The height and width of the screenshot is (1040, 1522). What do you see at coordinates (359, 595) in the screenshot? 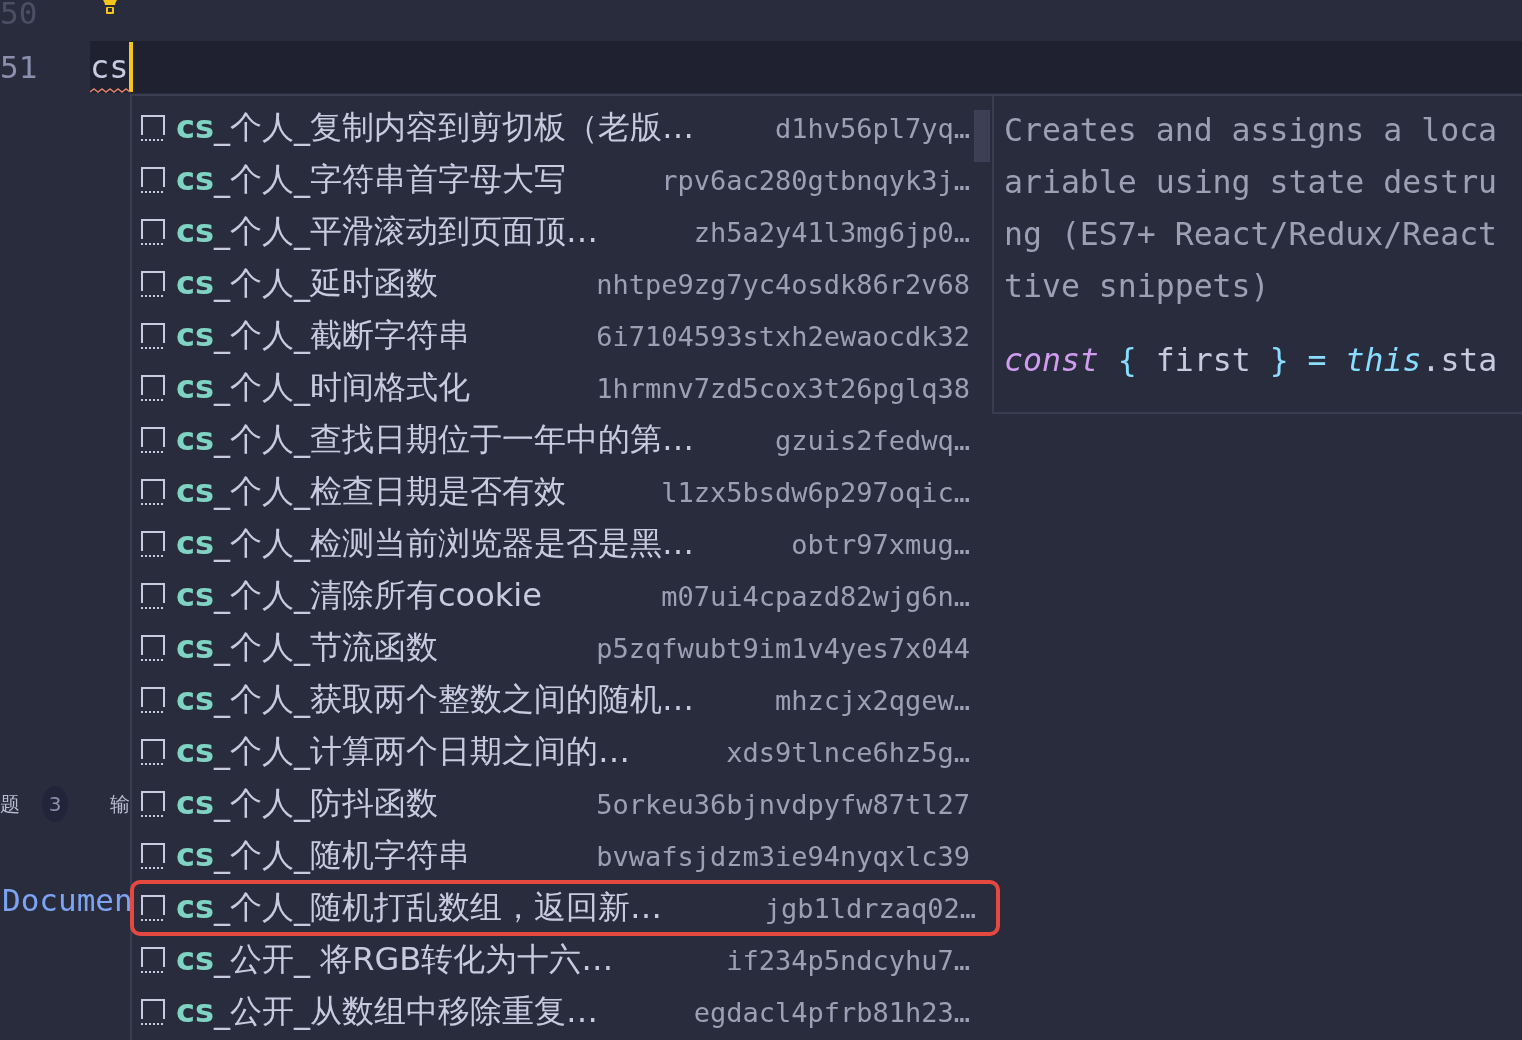
I see `suggestion-label: cs_个人_清除所有cookie` at bounding box center [359, 595].